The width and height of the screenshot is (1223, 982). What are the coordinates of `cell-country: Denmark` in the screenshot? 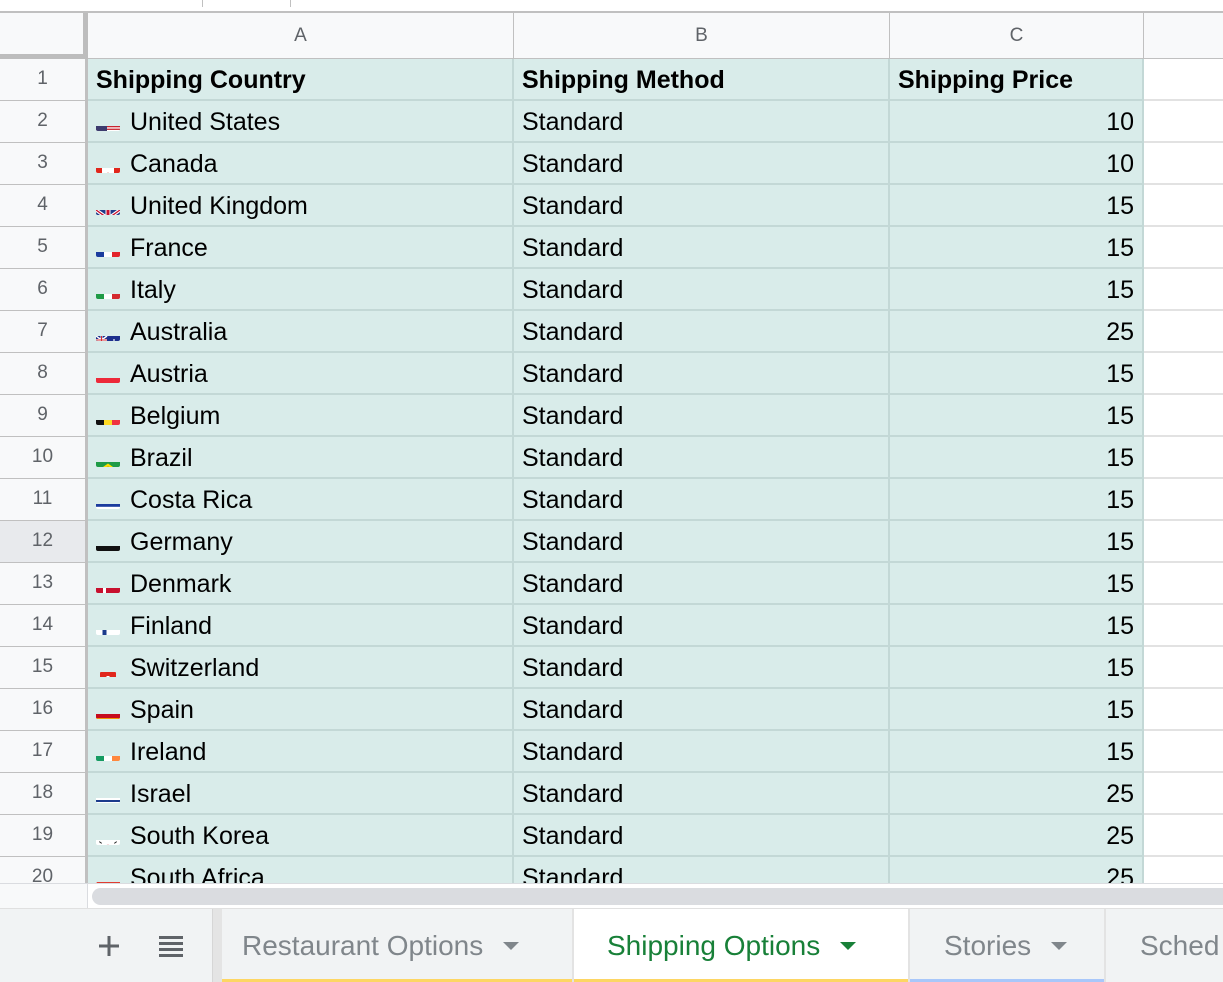 It's located at (301, 584).